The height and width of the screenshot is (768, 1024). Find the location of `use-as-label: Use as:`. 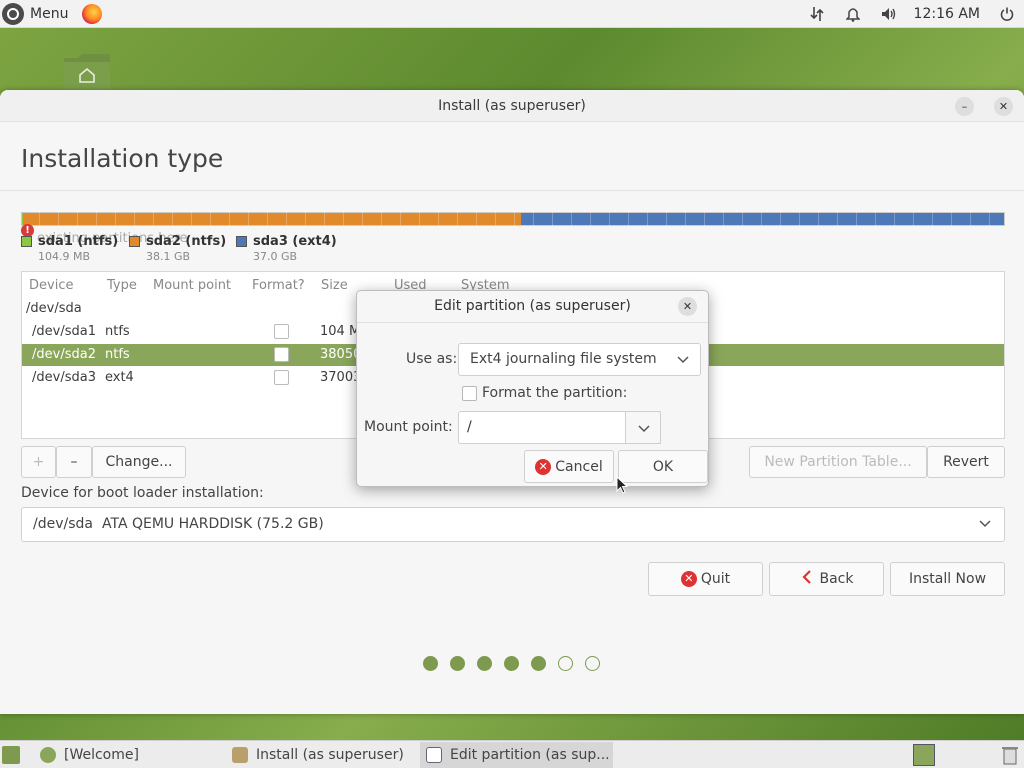

use-as-label: Use as: is located at coordinates (432, 359).